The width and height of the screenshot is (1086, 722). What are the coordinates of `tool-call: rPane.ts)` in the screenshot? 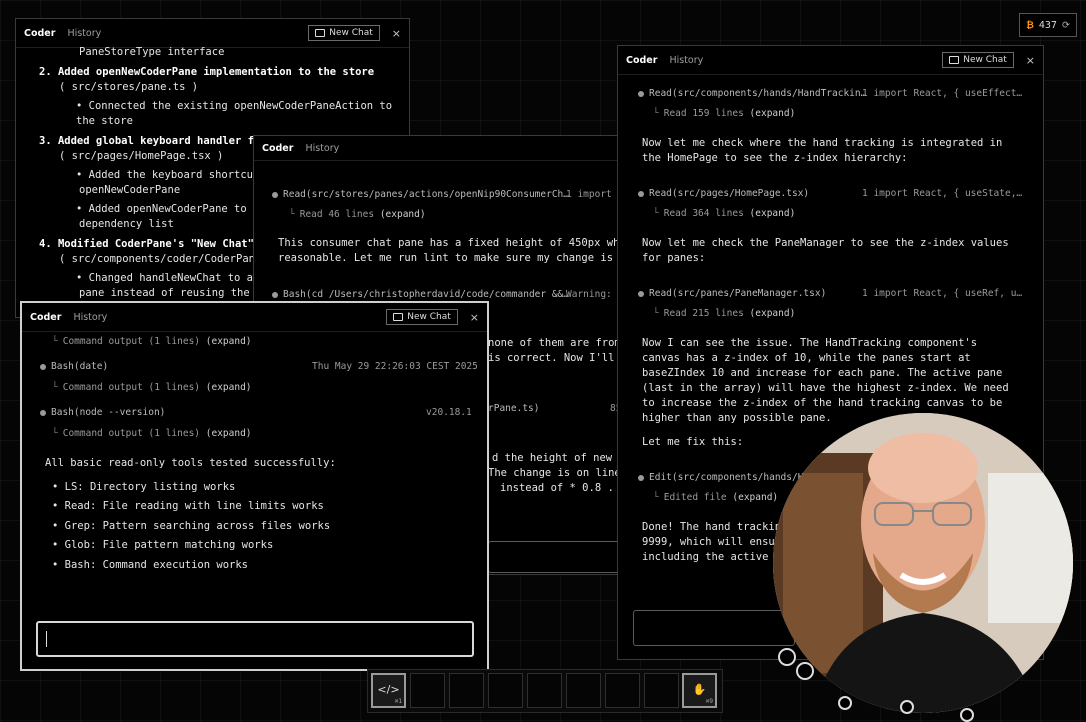 It's located at (514, 408).